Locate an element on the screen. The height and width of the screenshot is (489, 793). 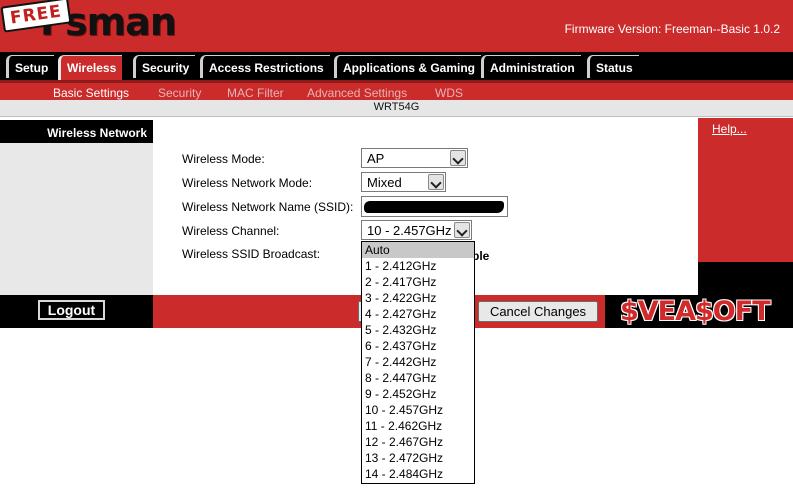
ssid-input is located at coordinates (434, 206).